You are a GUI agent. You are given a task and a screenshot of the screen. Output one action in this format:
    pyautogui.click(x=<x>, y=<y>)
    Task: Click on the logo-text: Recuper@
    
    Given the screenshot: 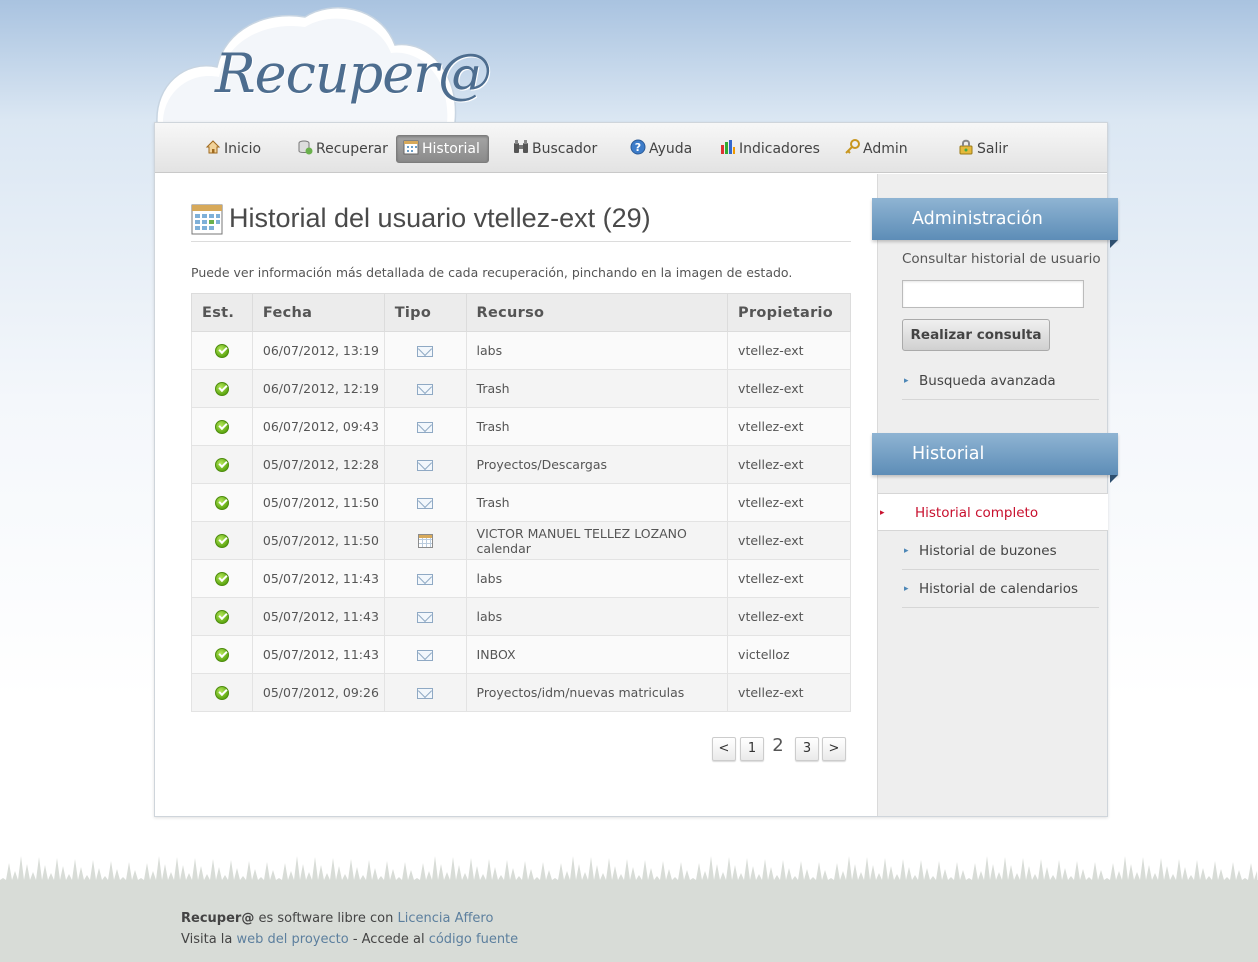 What is the action you would take?
    pyautogui.click(x=353, y=73)
    